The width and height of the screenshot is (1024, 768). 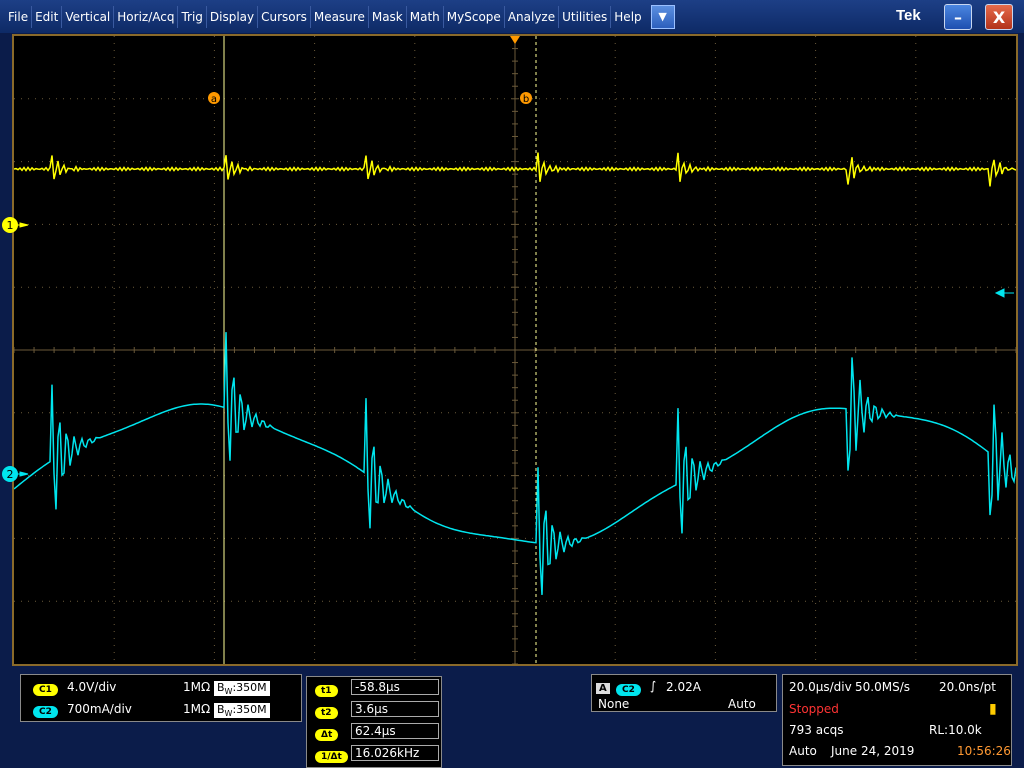 What do you see at coordinates (820, 687) in the screenshot?
I see `horiz-scale: 20.0µs/div` at bounding box center [820, 687].